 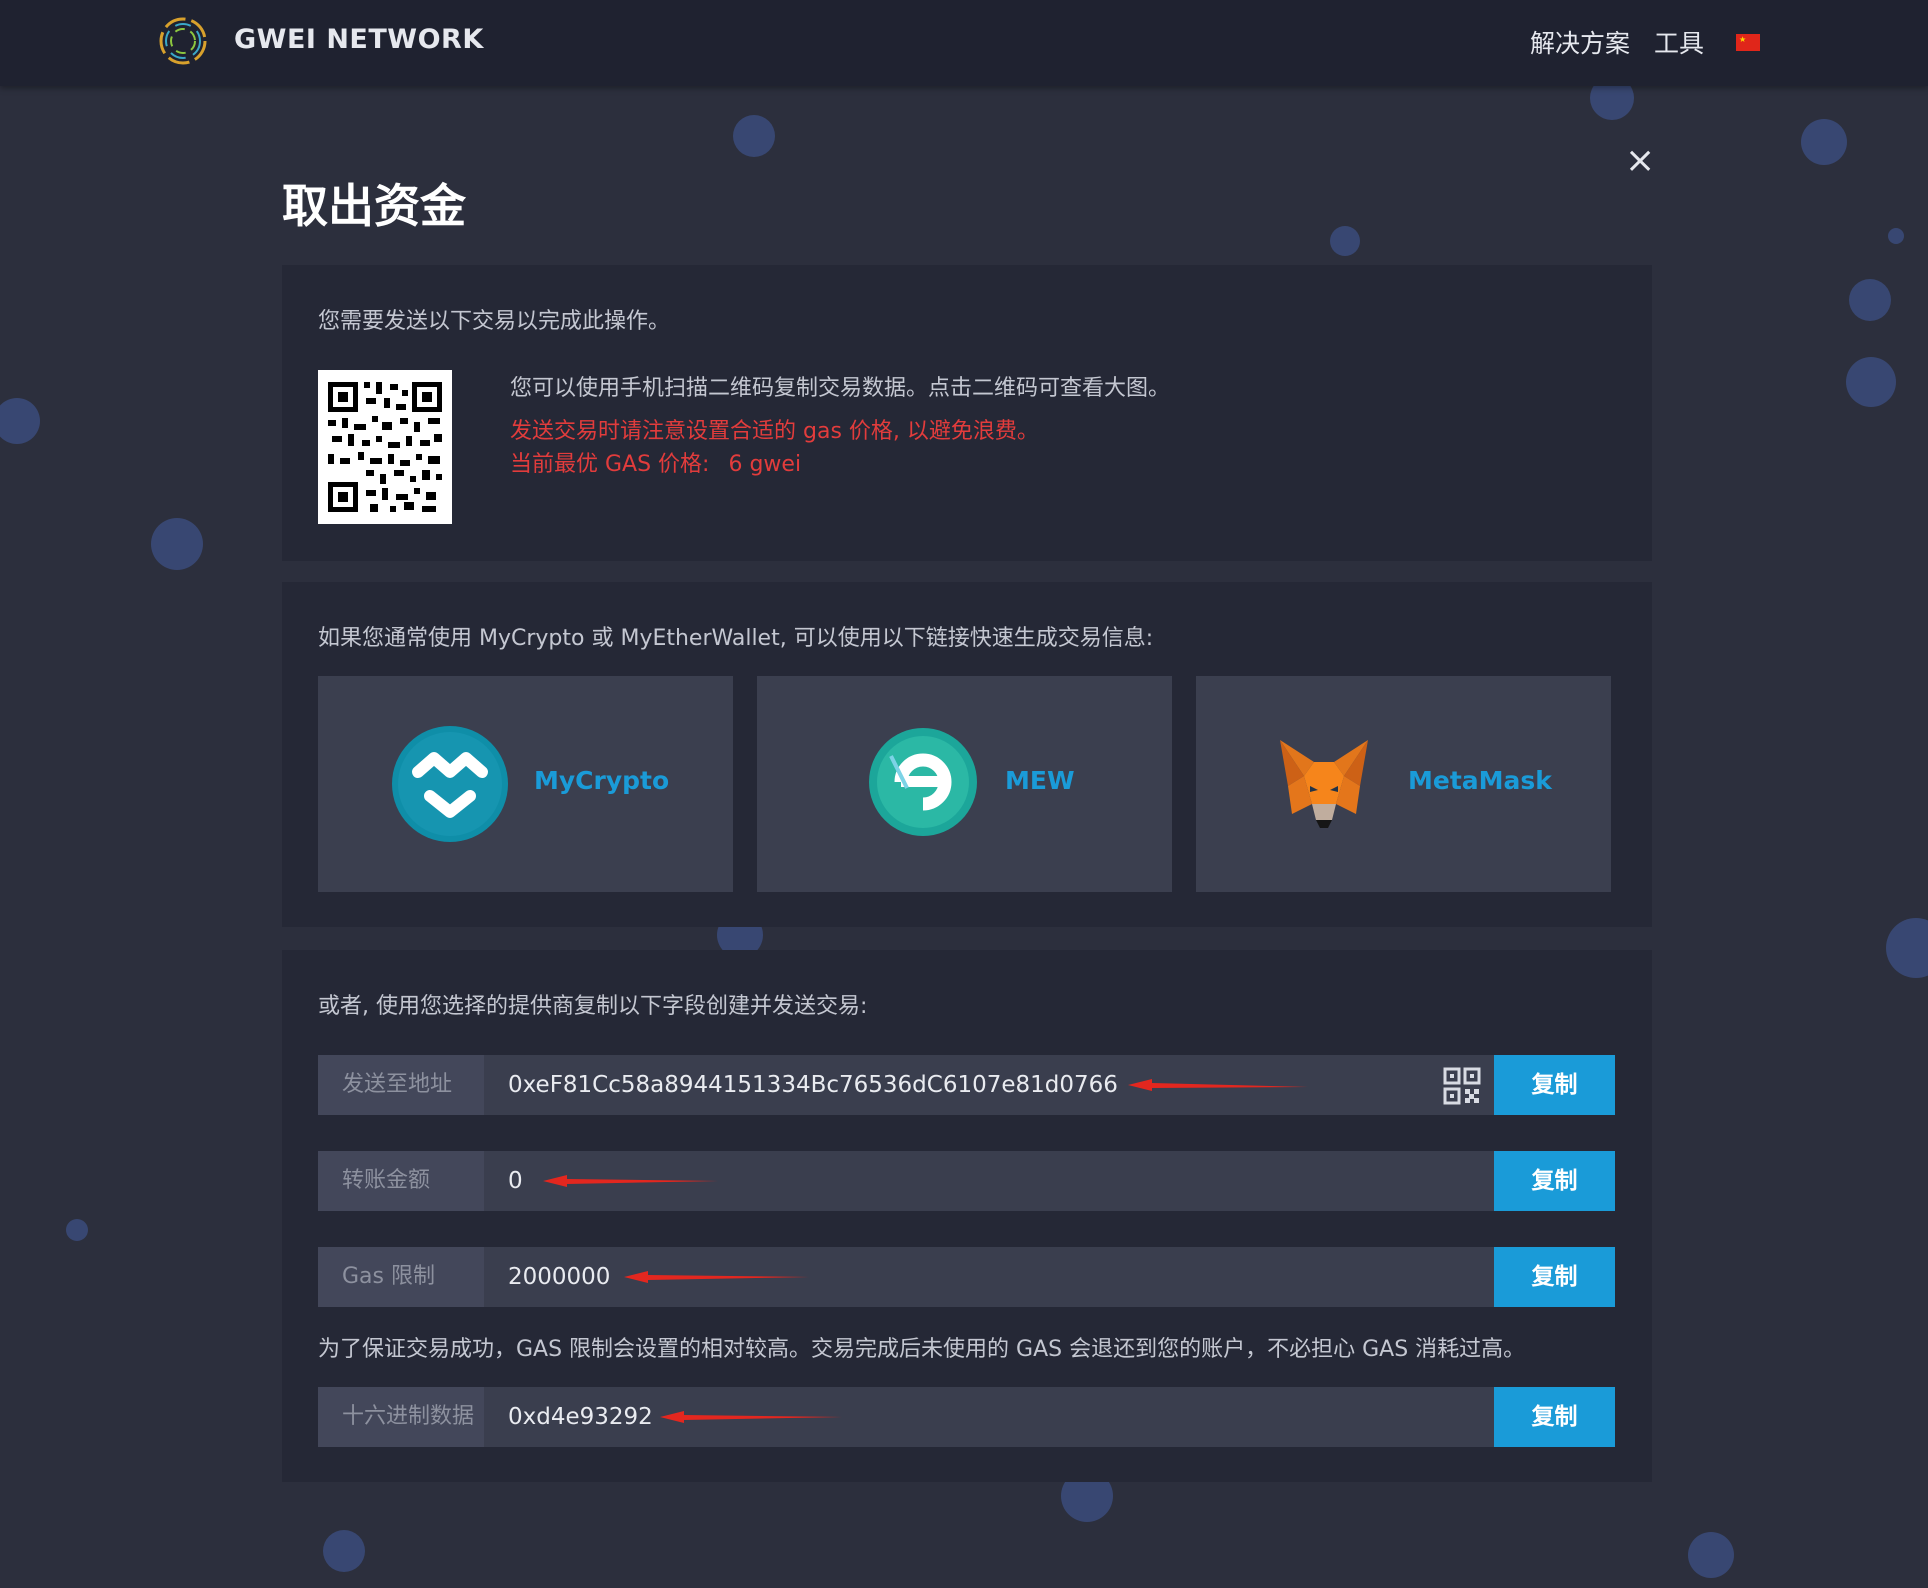 What do you see at coordinates (401, 1181) in the screenshot?
I see `field-label: 转账金额` at bounding box center [401, 1181].